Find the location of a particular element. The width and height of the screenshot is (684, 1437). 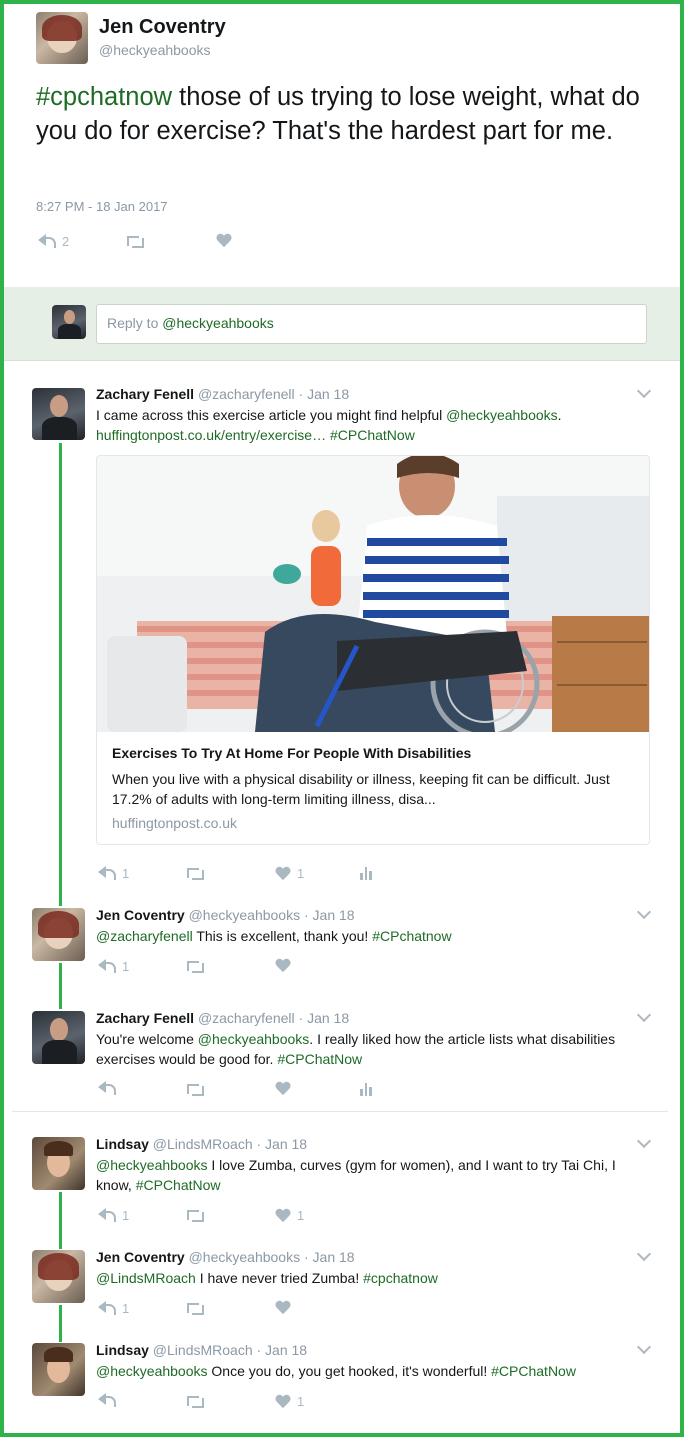

reply-input: Reply to @heckyeahbooks is located at coordinates (371, 324).